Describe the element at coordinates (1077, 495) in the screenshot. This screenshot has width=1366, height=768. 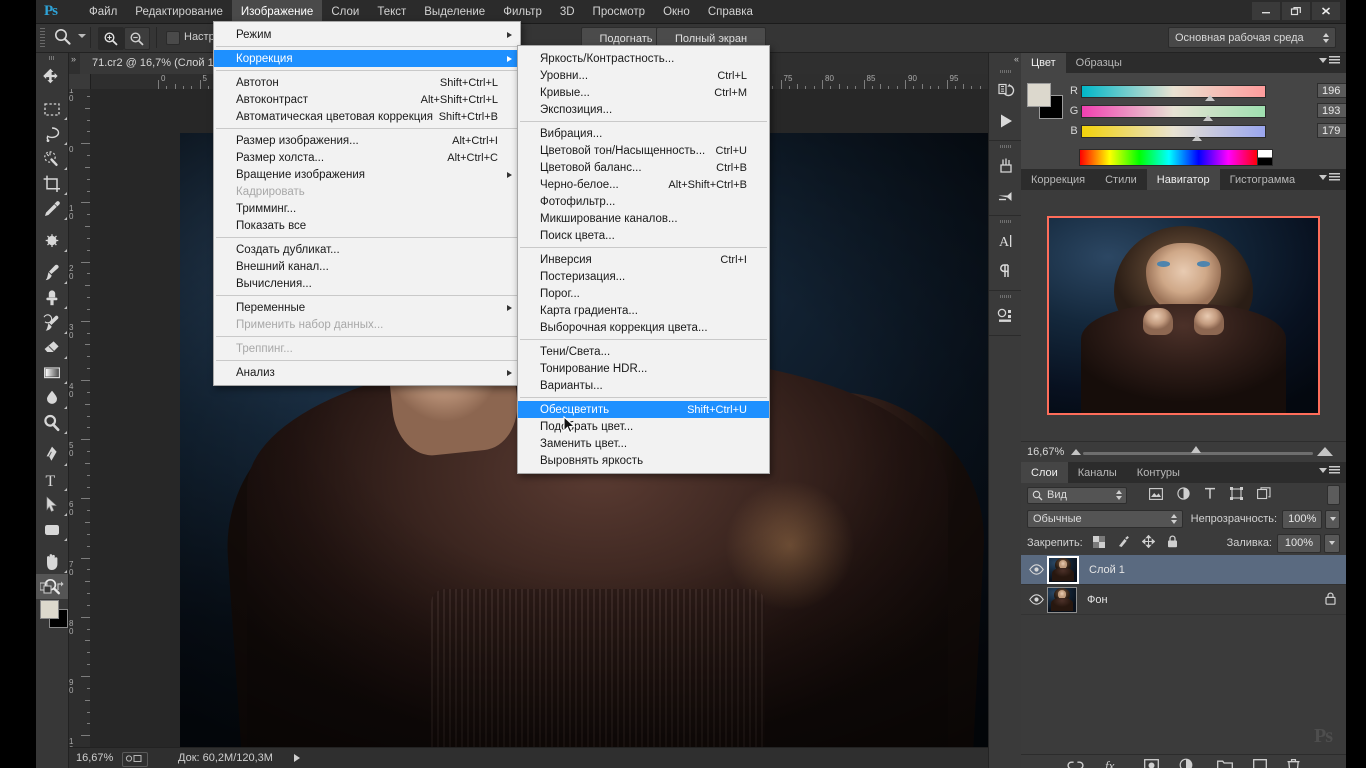
I see `layer-filter-select: Вид` at that location.